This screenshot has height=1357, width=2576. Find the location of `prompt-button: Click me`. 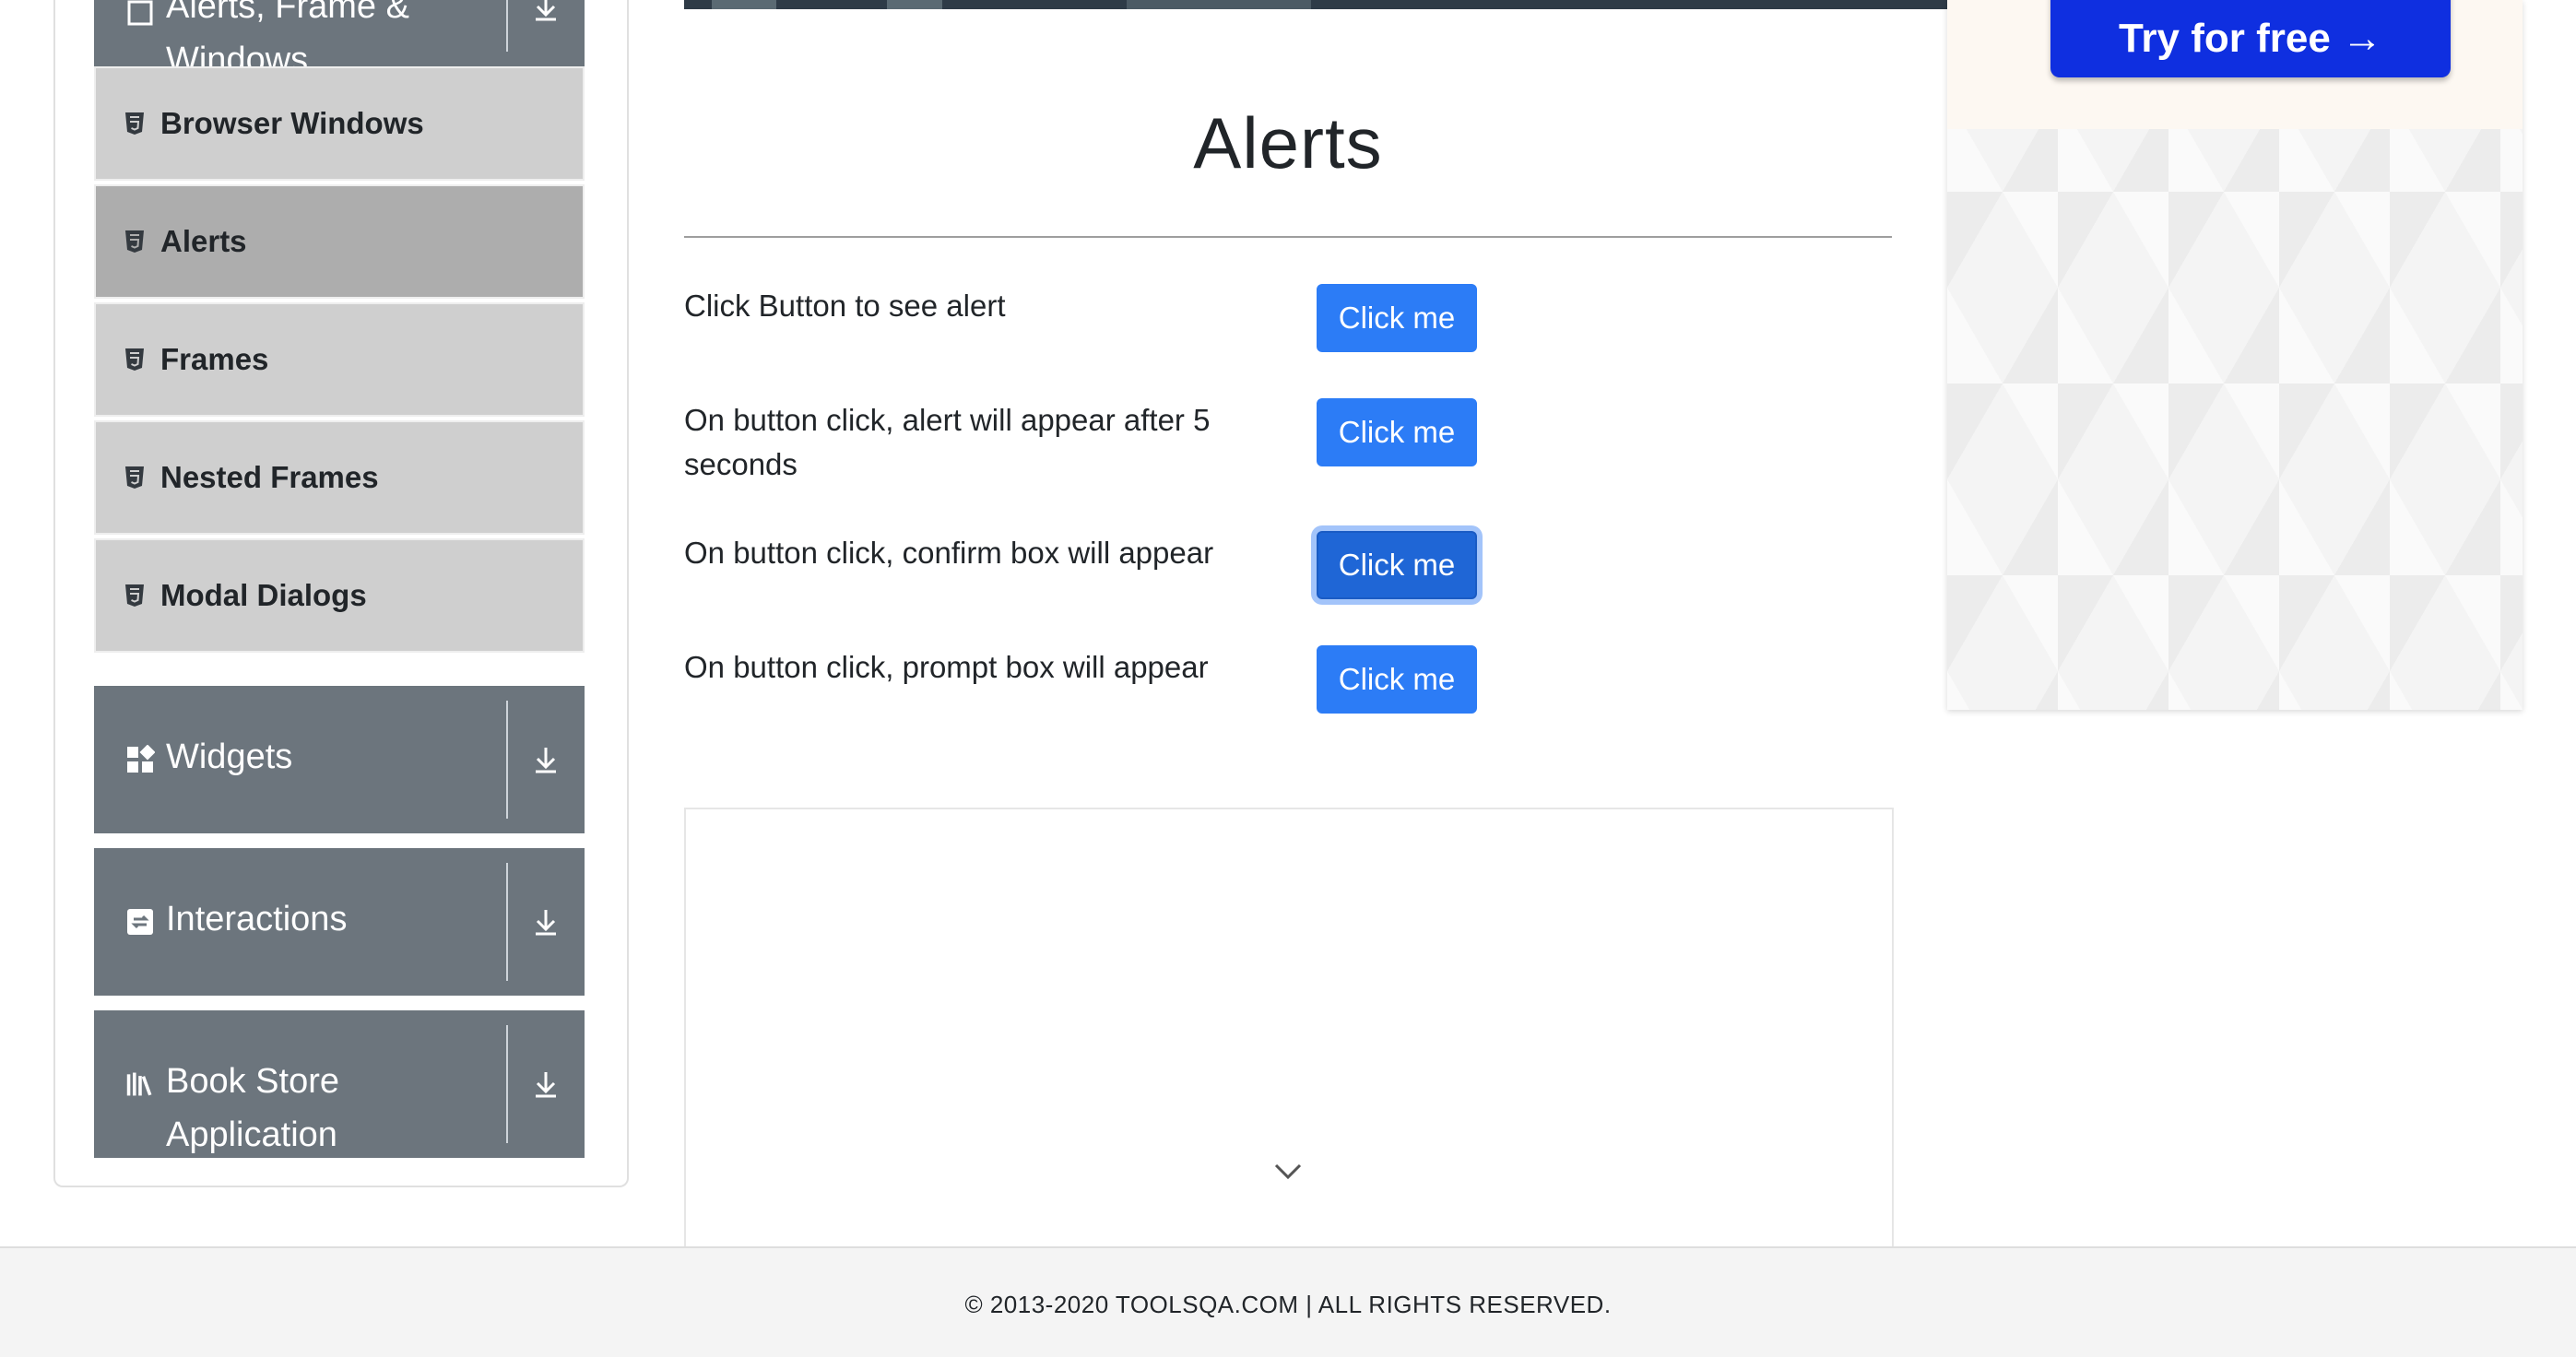

prompt-button: Click me is located at coordinates (1397, 679).